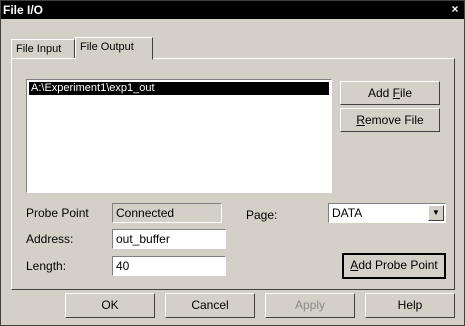 This screenshot has height=326, width=465. Describe the element at coordinates (394, 120) in the screenshot. I see `remove-file-label-post: emove File` at that location.